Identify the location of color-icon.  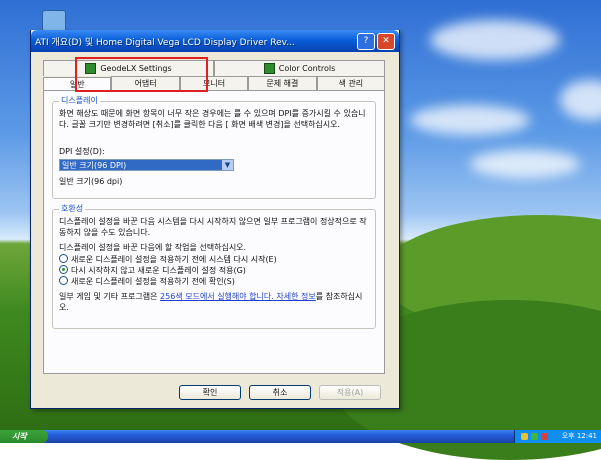
(269, 68).